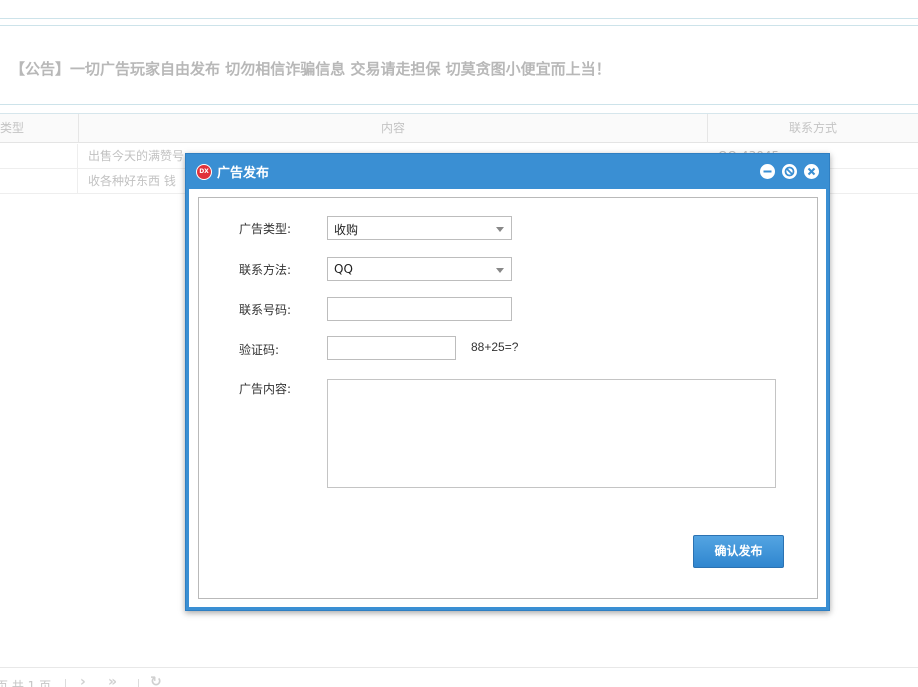 Image resolution: width=918 pixels, height=687 pixels. What do you see at coordinates (419, 228) in the screenshot?
I see `ad-type-select: 收购` at bounding box center [419, 228].